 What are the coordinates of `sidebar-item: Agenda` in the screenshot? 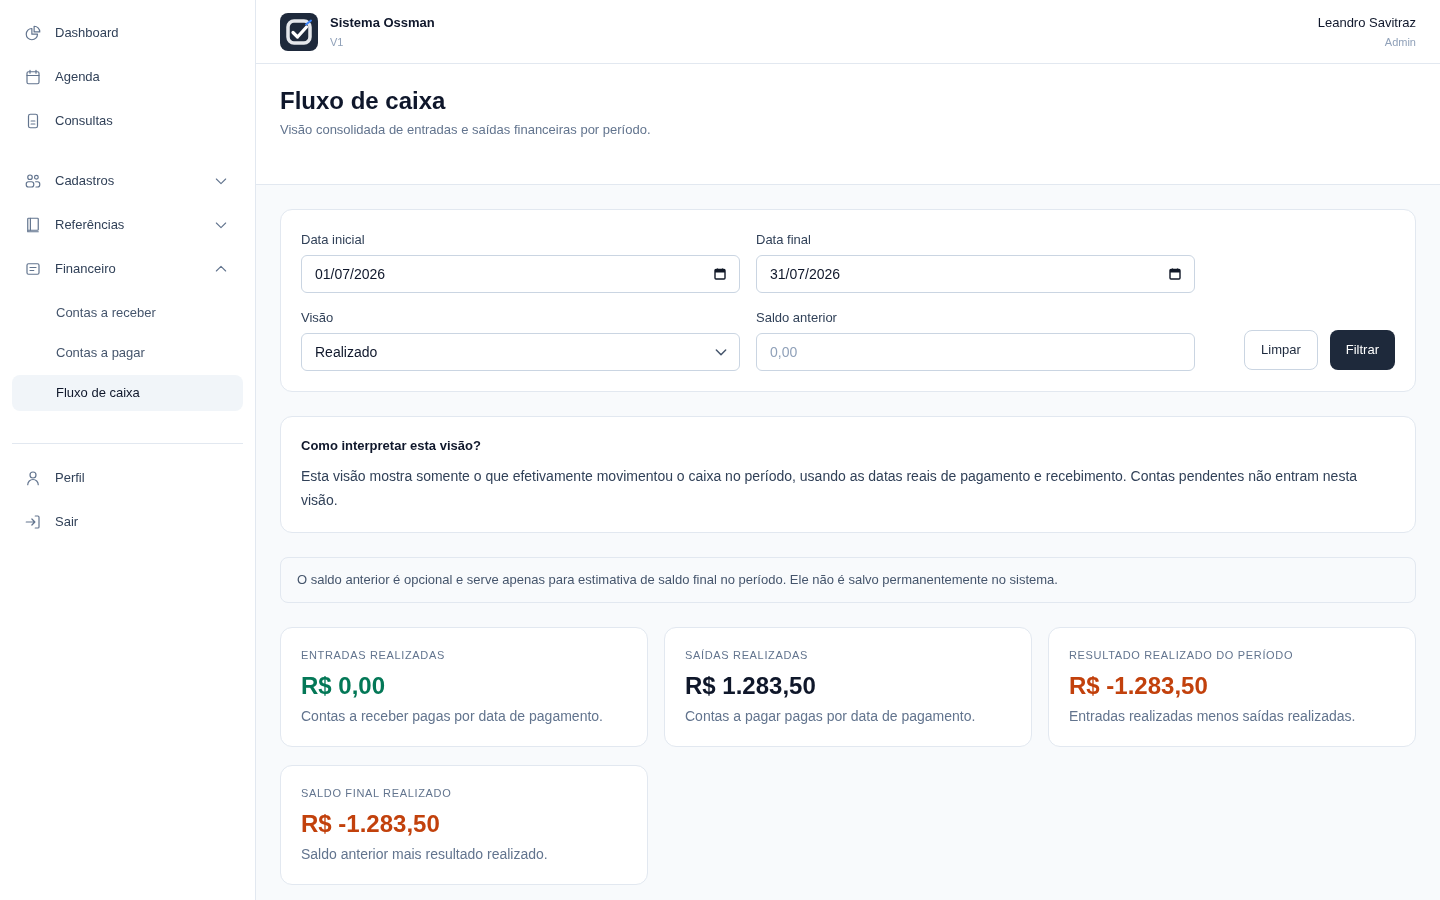 It's located at (127, 77).